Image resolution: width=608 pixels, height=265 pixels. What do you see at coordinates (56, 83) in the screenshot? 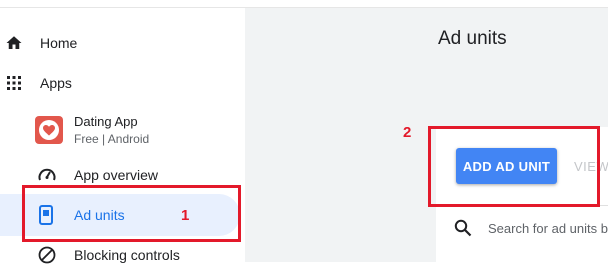
I see `sidebar-item-label: Apps` at bounding box center [56, 83].